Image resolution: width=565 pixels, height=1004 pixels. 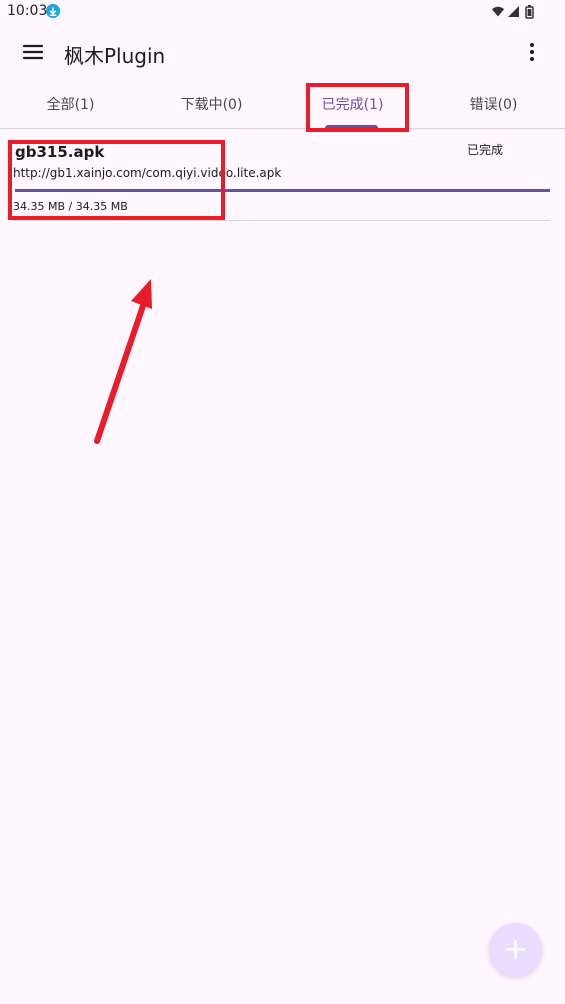 What do you see at coordinates (282, 53) in the screenshot?
I see `app-bar: 枫木Plugin` at bounding box center [282, 53].